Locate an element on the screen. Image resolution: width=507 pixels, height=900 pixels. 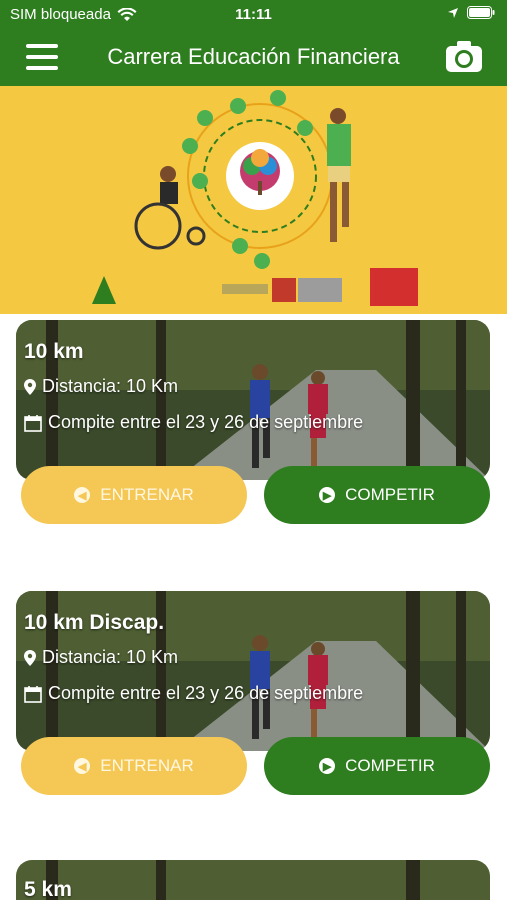
race-photo is located at coordinates (253, 880).